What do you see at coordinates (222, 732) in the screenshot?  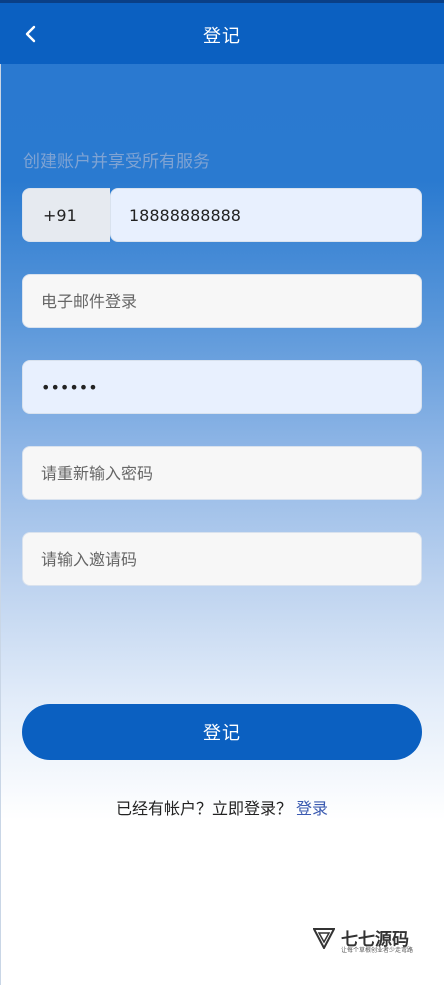 I see `register-button: 登记` at bounding box center [222, 732].